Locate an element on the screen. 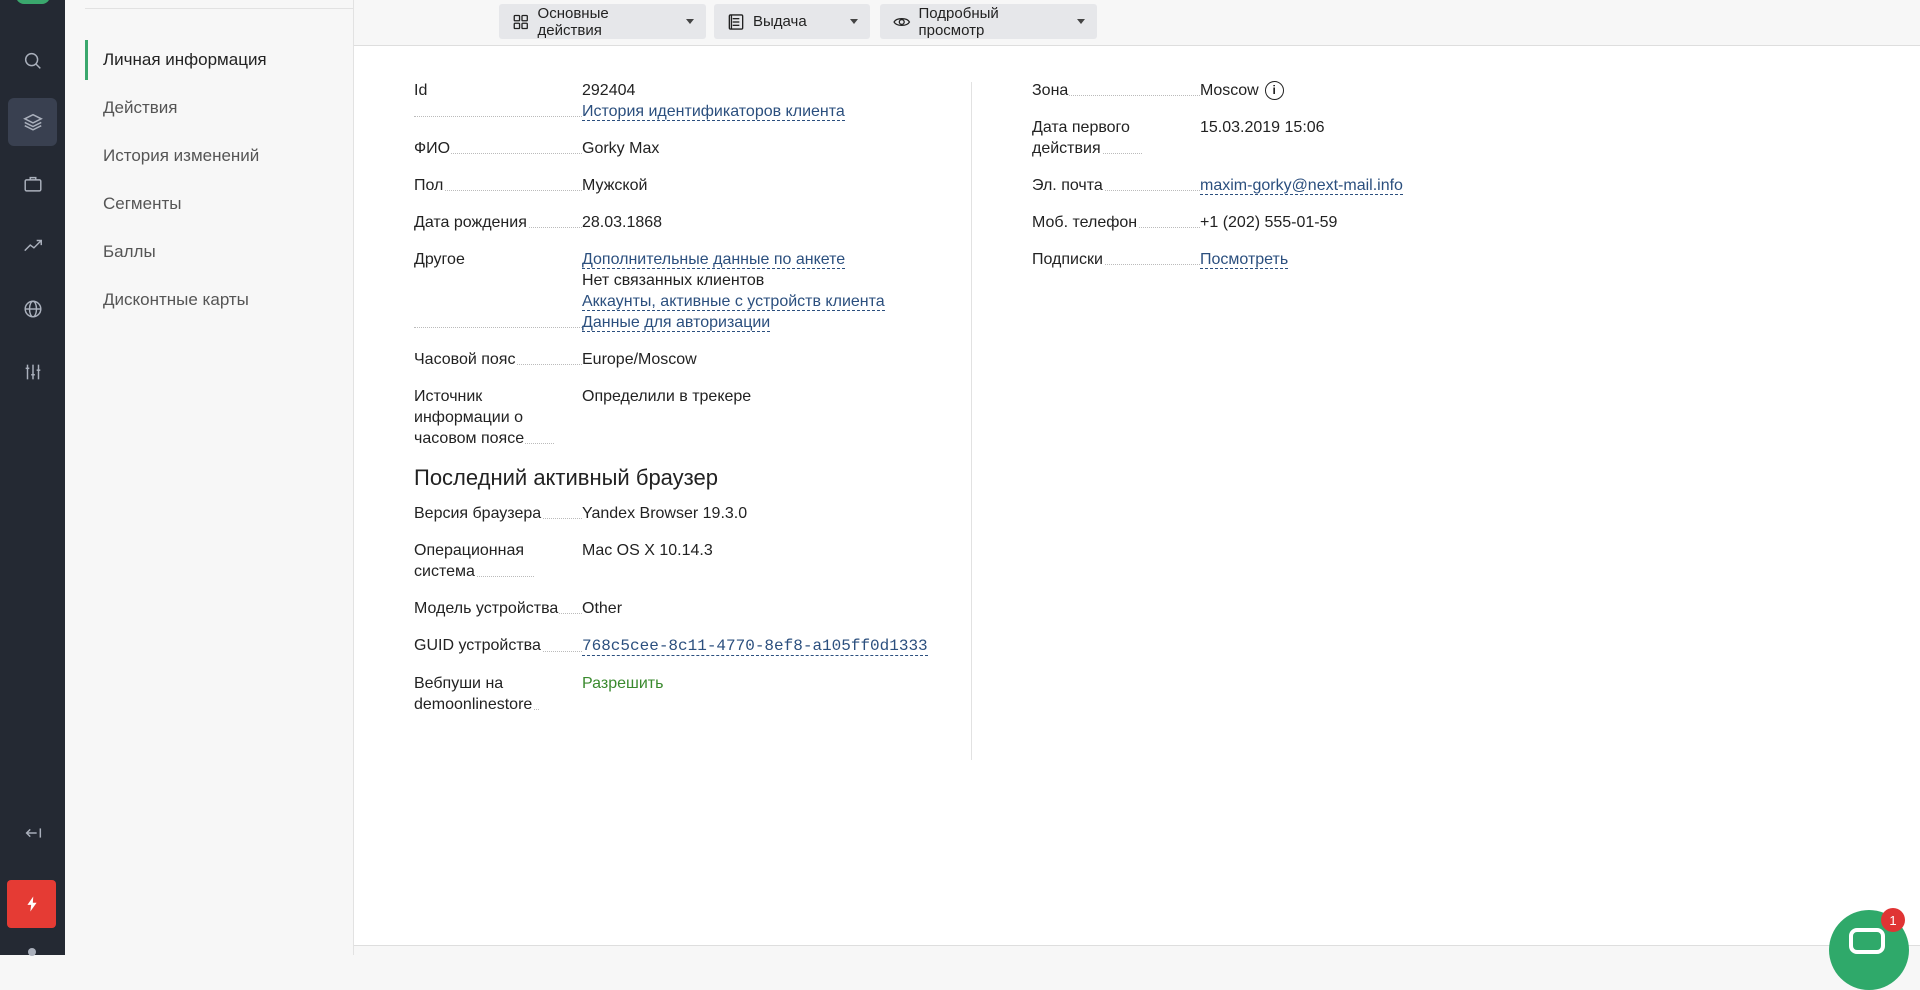 Image resolution: width=1920 pixels, height=990 pixels. main-actions-button: Основные действия is located at coordinates (602, 21).